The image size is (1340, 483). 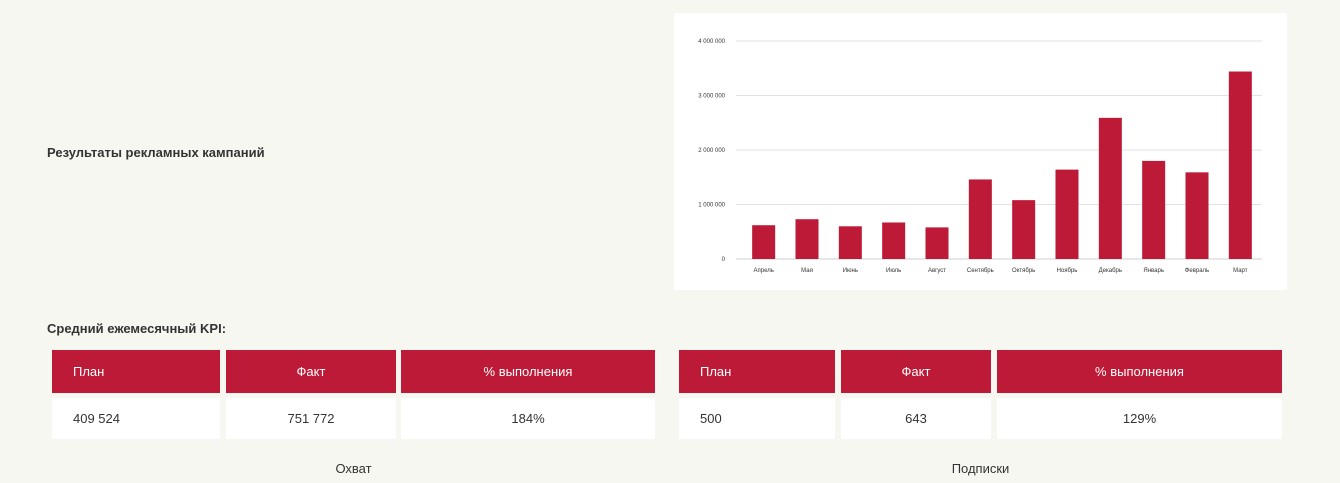 I want to click on y-tick-label: 1 000 000, so click(x=711, y=206).